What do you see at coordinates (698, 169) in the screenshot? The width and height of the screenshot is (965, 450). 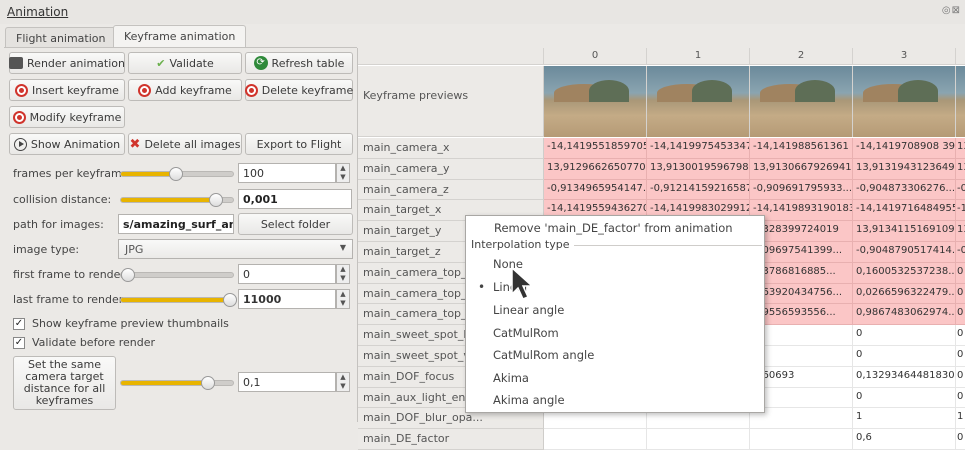 I see `table-cell: 13,91300195967982` at bounding box center [698, 169].